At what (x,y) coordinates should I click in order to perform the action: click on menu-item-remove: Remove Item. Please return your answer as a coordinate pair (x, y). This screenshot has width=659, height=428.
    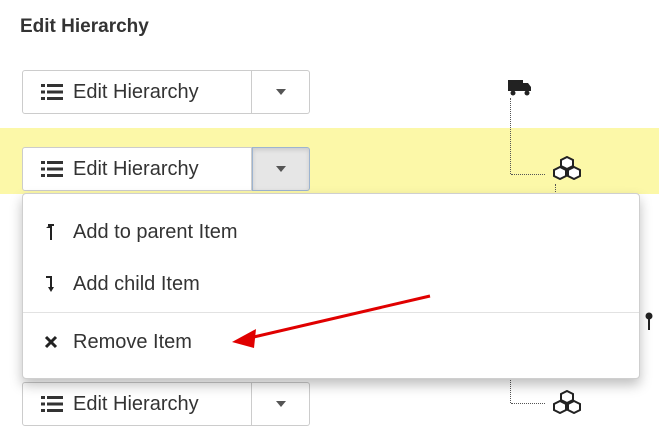
    Looking at the image, I should click on (331, 342).